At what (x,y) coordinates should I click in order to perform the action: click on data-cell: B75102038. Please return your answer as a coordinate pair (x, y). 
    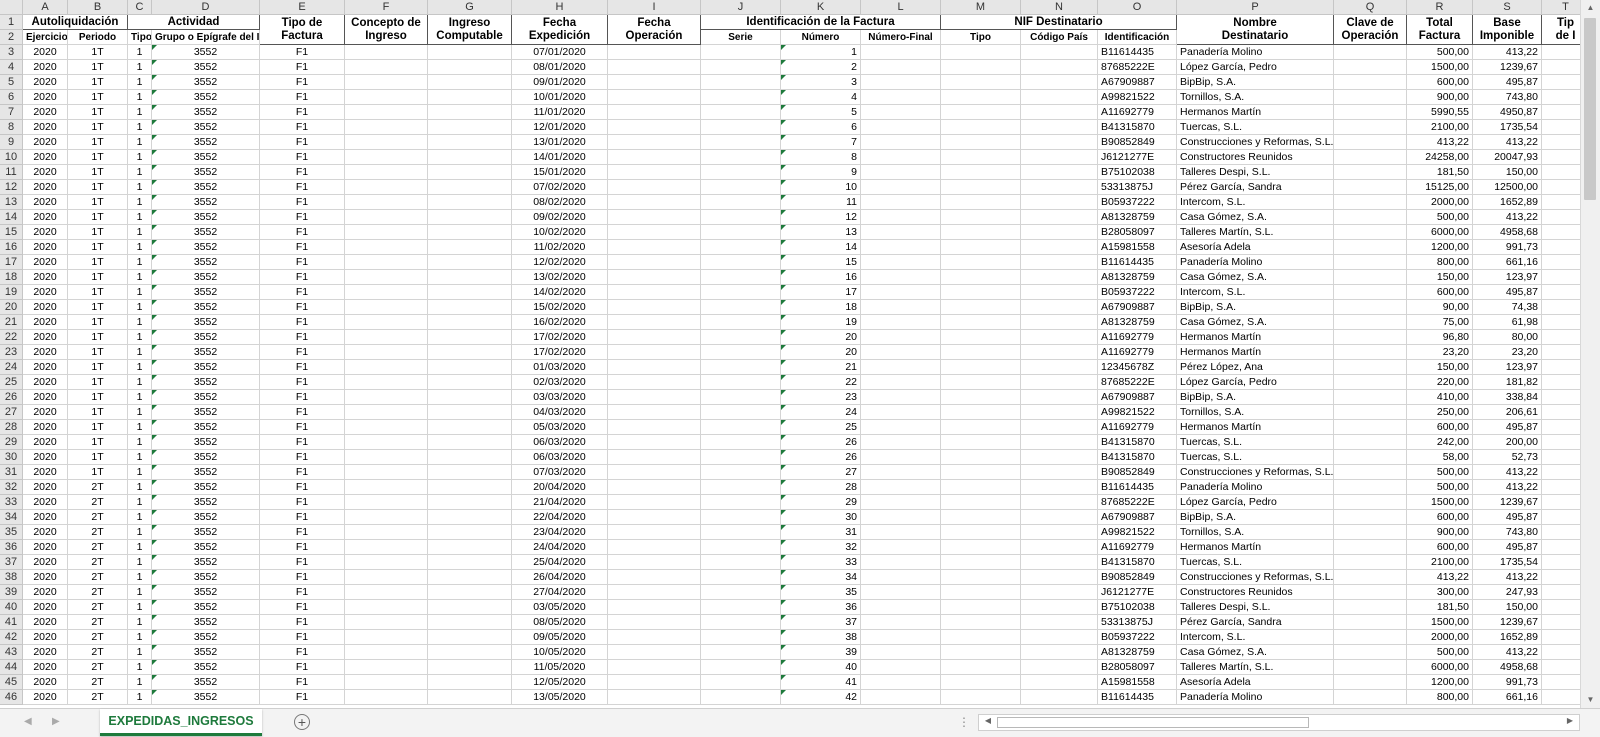
    Looking at the image, I should click on (1137, 172).